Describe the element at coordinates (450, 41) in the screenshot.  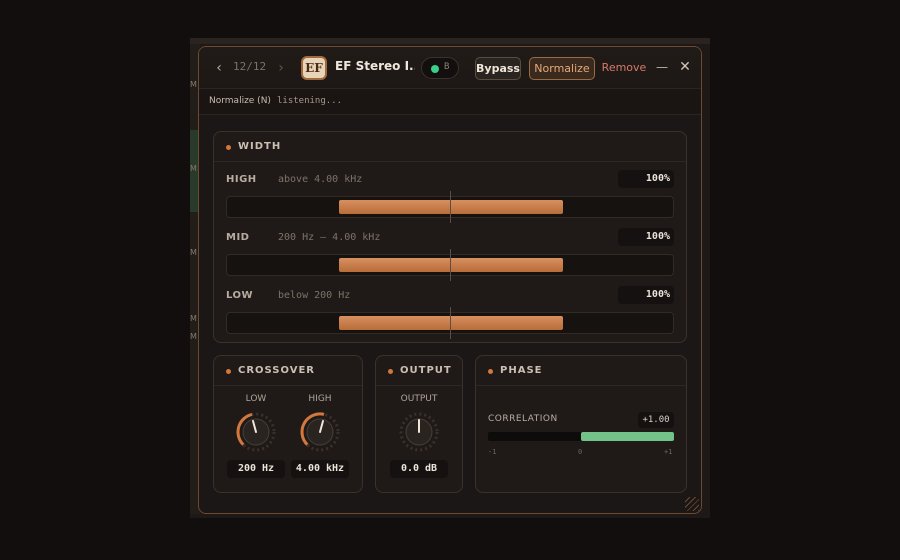
I see `host-toolbar-strip` at that location.